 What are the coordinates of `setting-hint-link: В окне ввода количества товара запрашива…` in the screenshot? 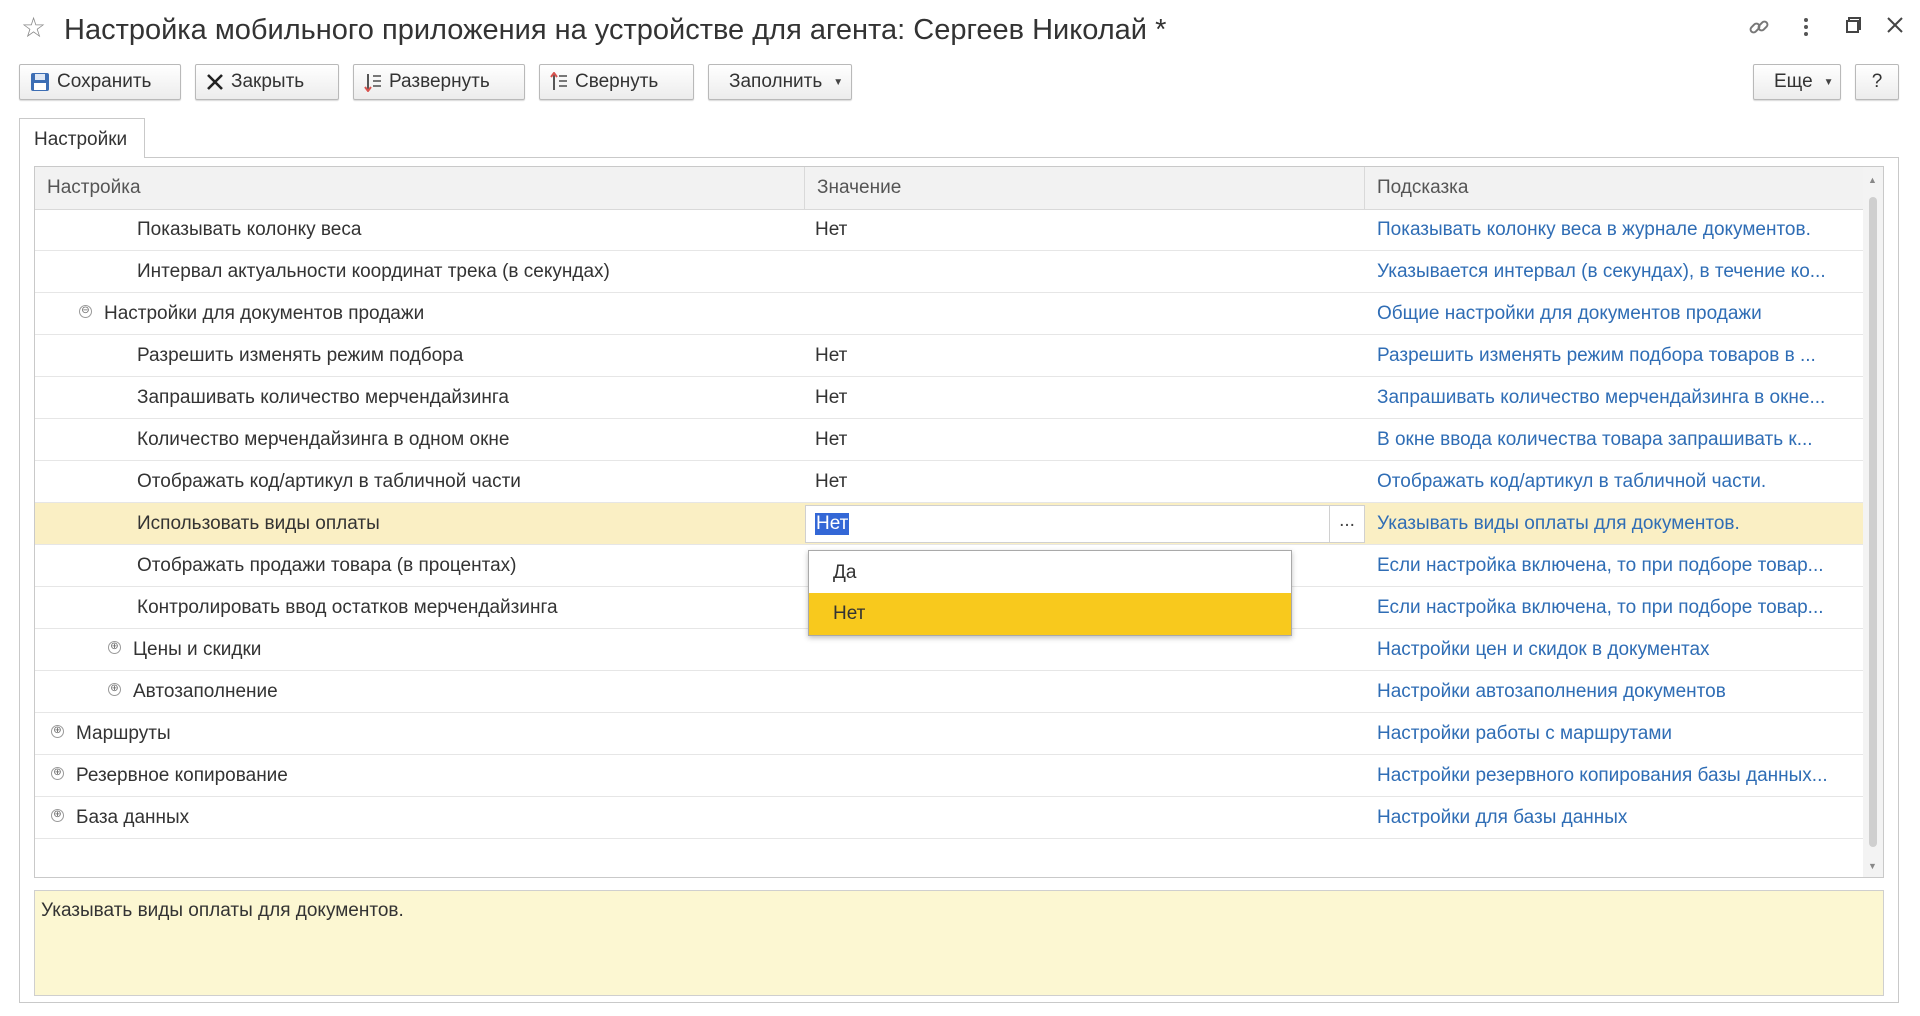 It's located at (1617, 440).